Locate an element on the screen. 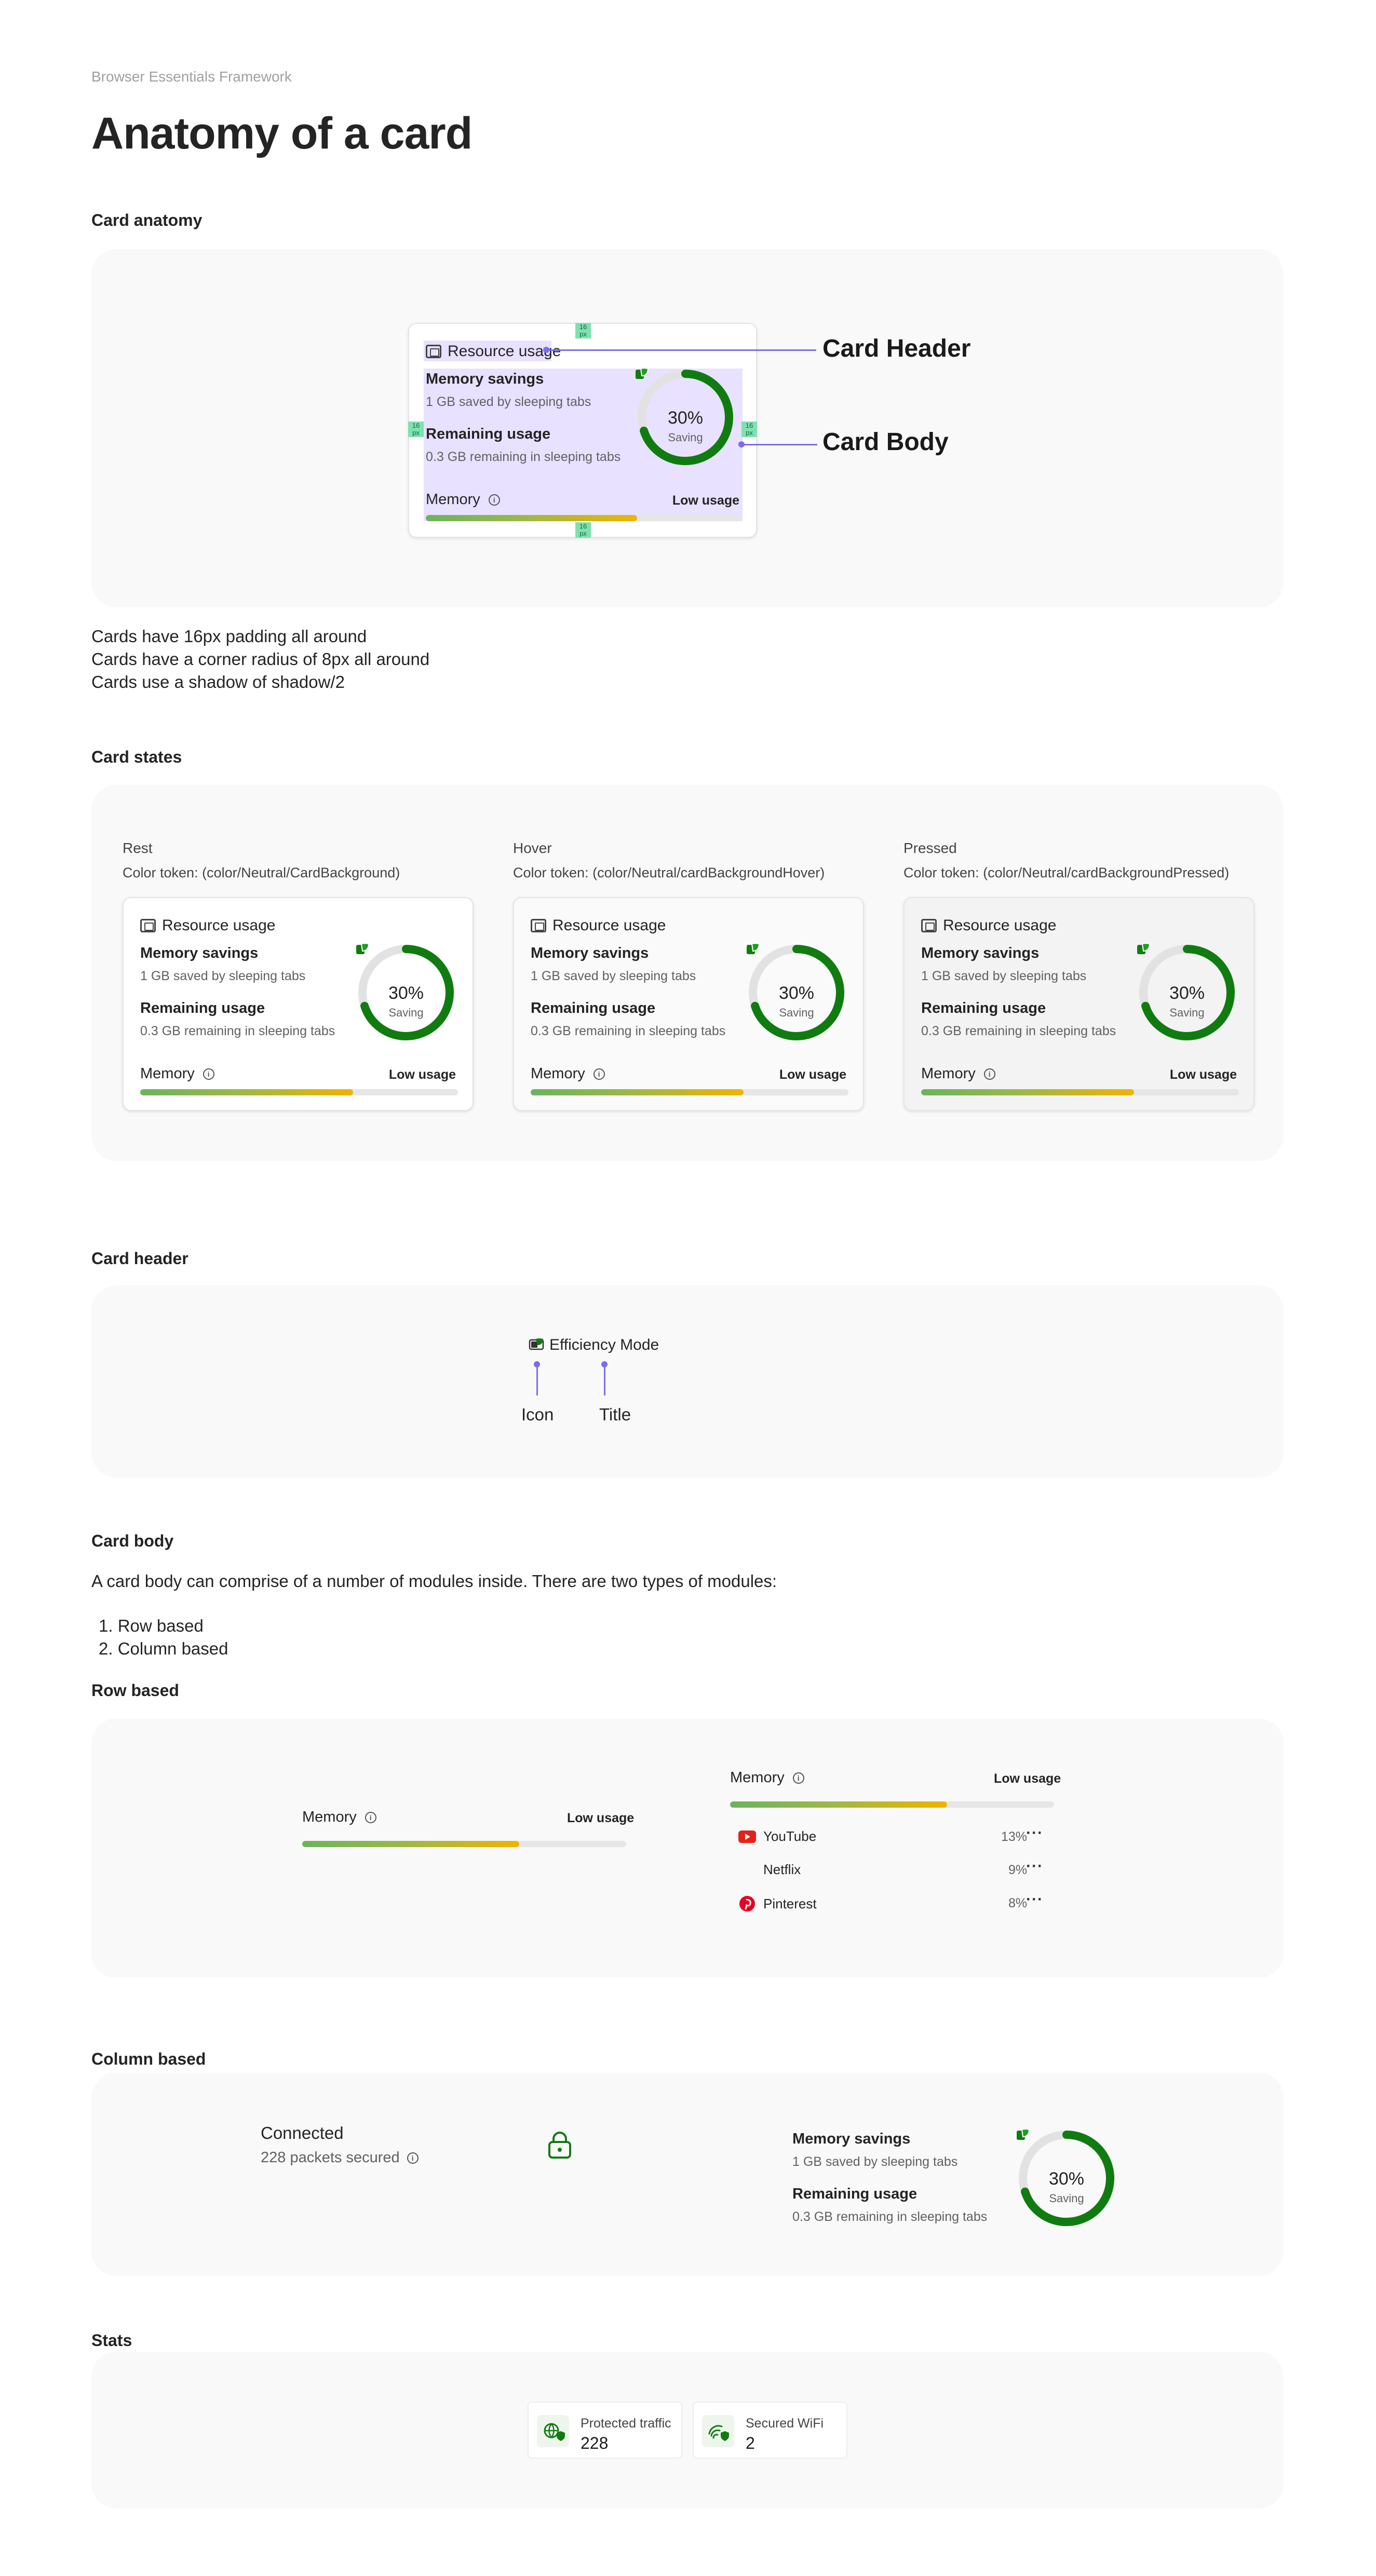 The height and width of the screenshot is (2576, 1376). list-memory-bar is located at coordinates (892, 1804).